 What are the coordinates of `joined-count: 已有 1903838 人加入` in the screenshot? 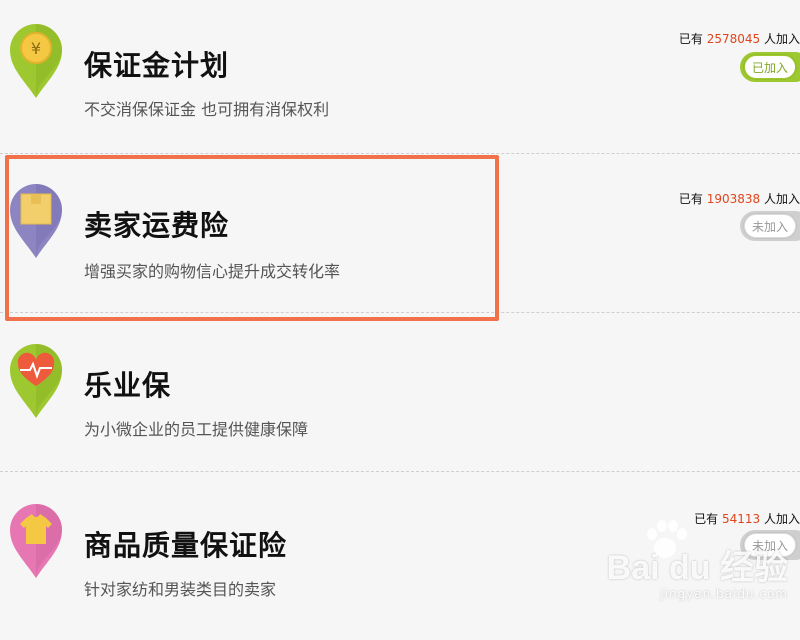 It's located at (739, 199).